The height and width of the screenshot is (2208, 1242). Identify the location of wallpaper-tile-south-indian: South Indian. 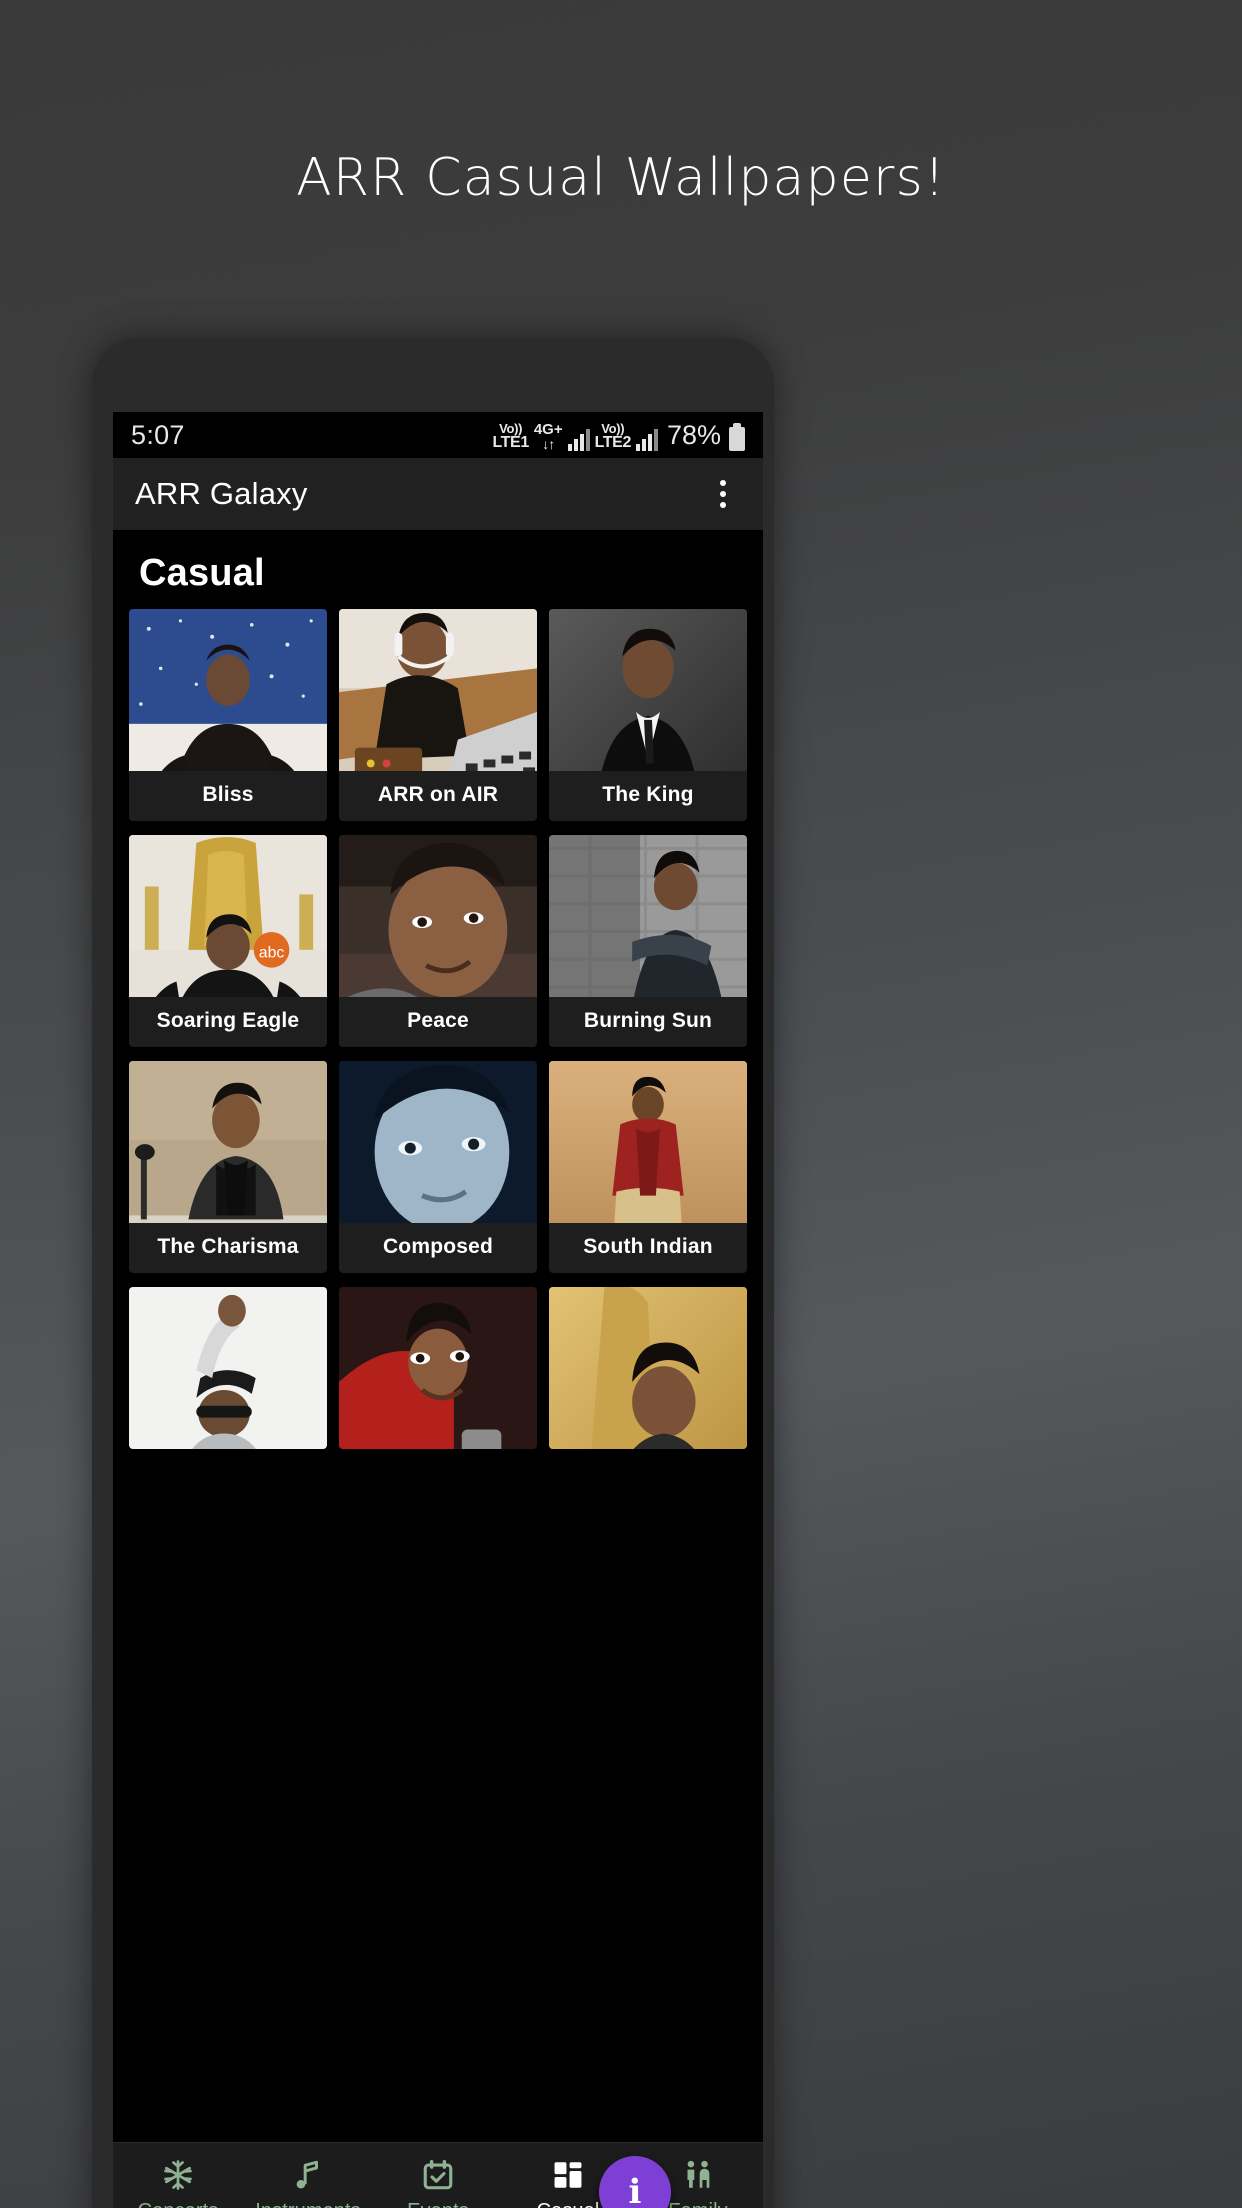
(648, 1167).